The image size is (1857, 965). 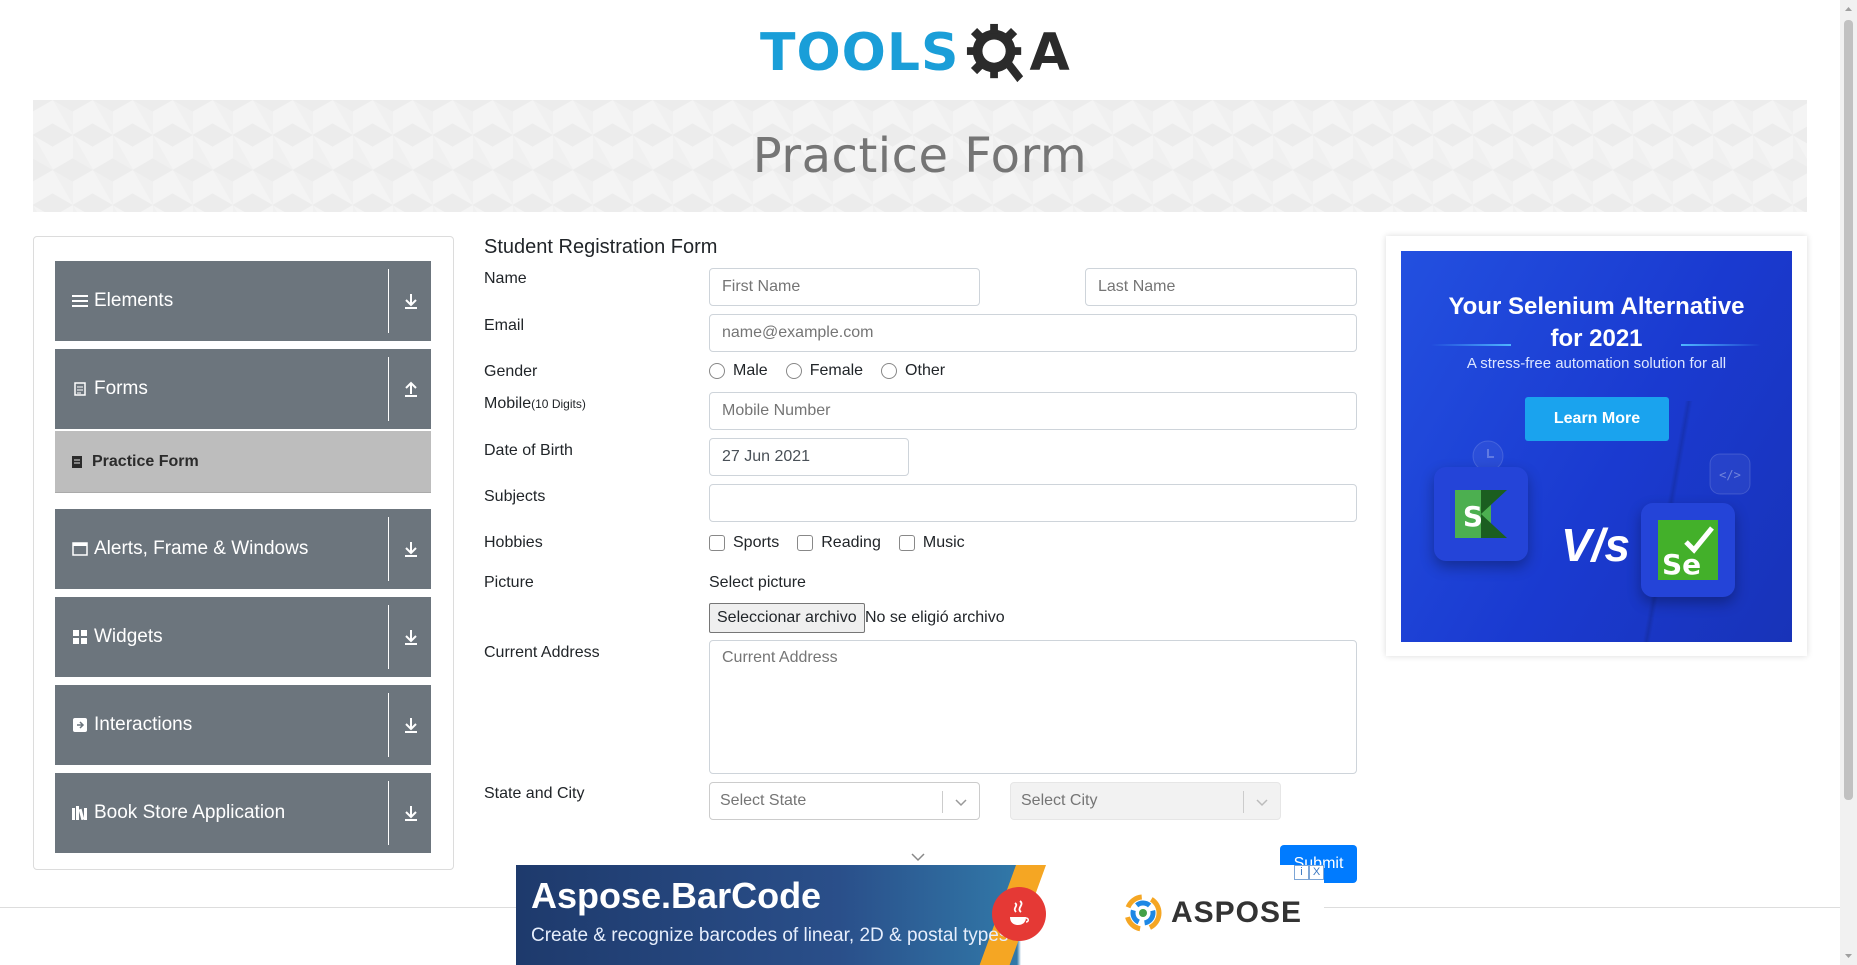 What do you see at coordinates (1033, 503) in the screenshot?
I see `subjects-input` at bounding box center [1033, 503].